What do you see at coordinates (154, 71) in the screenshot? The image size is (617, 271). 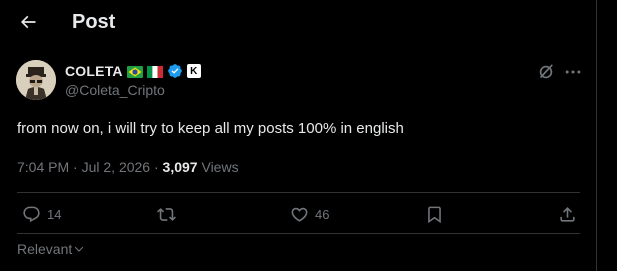 I see `italy-flag-icon` at bounding box center [154, 71].